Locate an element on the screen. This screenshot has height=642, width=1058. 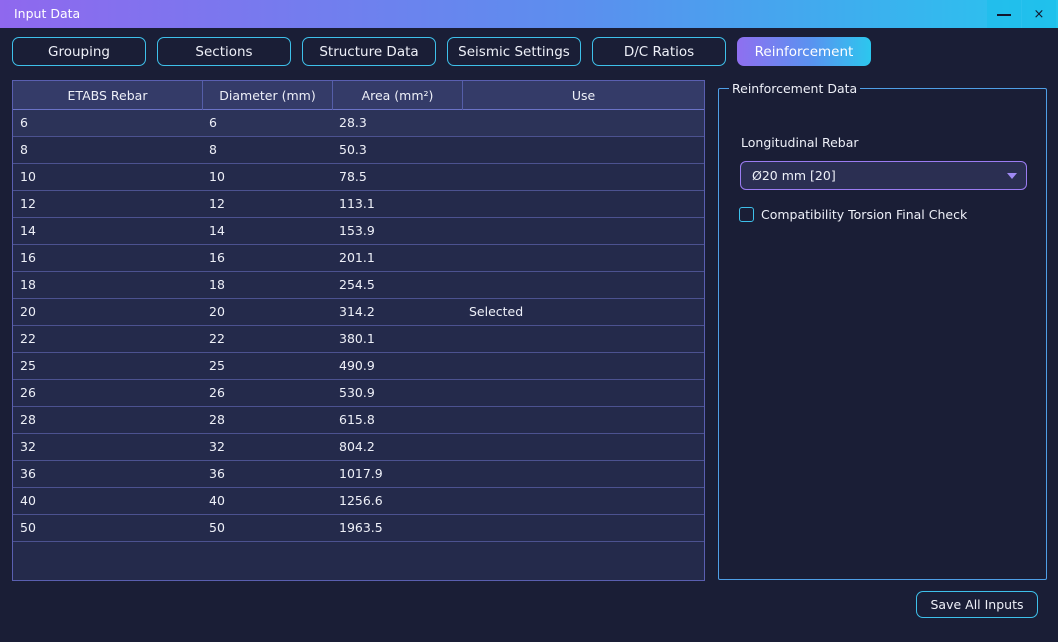
tab-reinforcement: Reinforcement is located at coordinates (804, 51).